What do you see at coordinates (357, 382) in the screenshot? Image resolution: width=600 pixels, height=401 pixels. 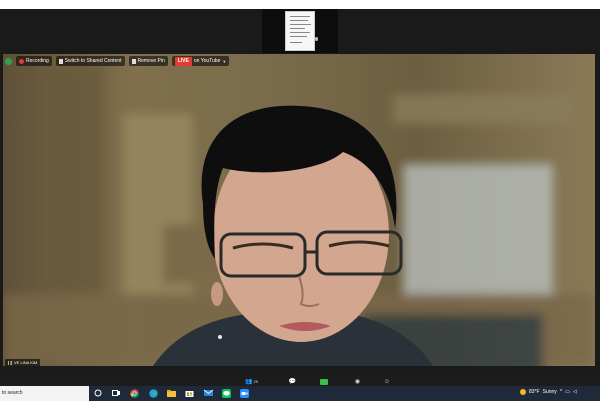 I see `record-icon: ◉` at bounding box center [357, 382].